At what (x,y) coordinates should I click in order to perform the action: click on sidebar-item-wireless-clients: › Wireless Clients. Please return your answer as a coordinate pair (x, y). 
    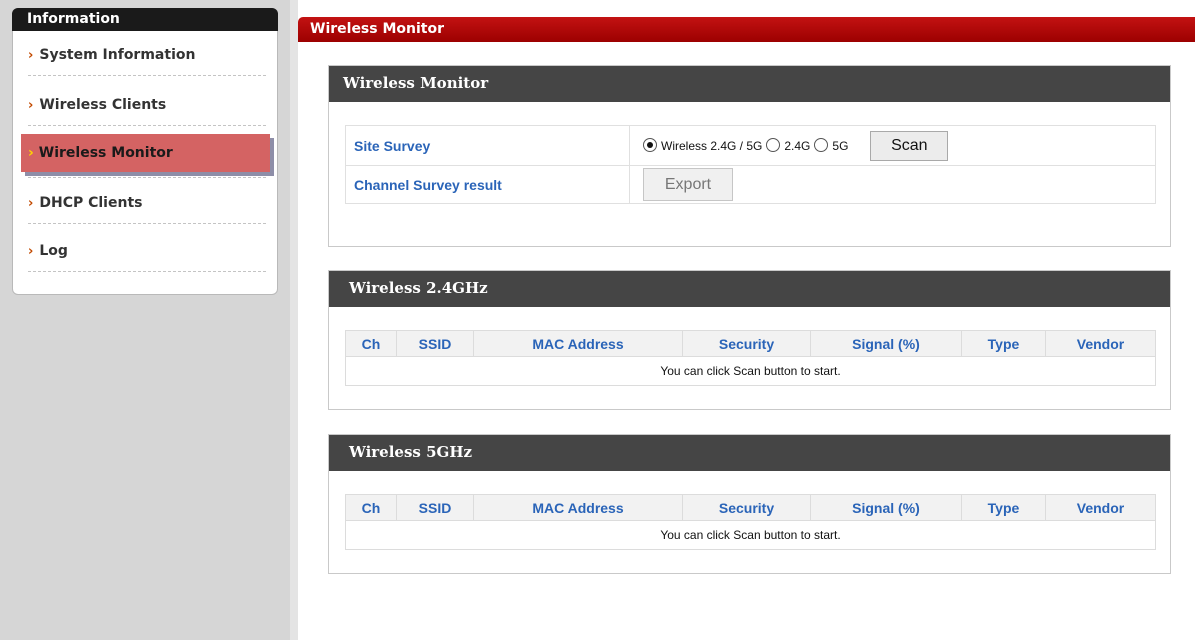
    Looking at the image, I should click on (147, 105).